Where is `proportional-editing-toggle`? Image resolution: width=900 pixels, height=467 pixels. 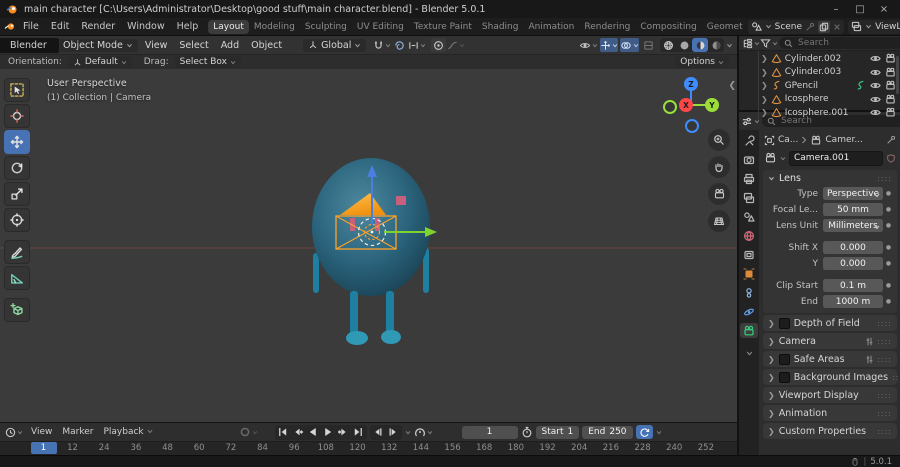 proportional-editing-toggle is located at coordinates (439, 45).